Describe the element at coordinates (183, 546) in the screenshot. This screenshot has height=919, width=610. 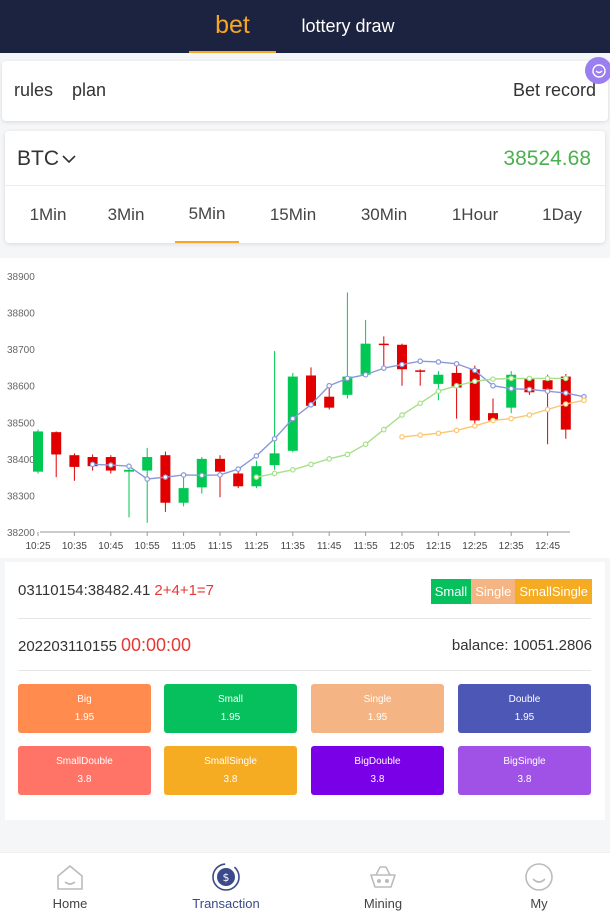
I see `x-tick-label: 11:05` at that location.